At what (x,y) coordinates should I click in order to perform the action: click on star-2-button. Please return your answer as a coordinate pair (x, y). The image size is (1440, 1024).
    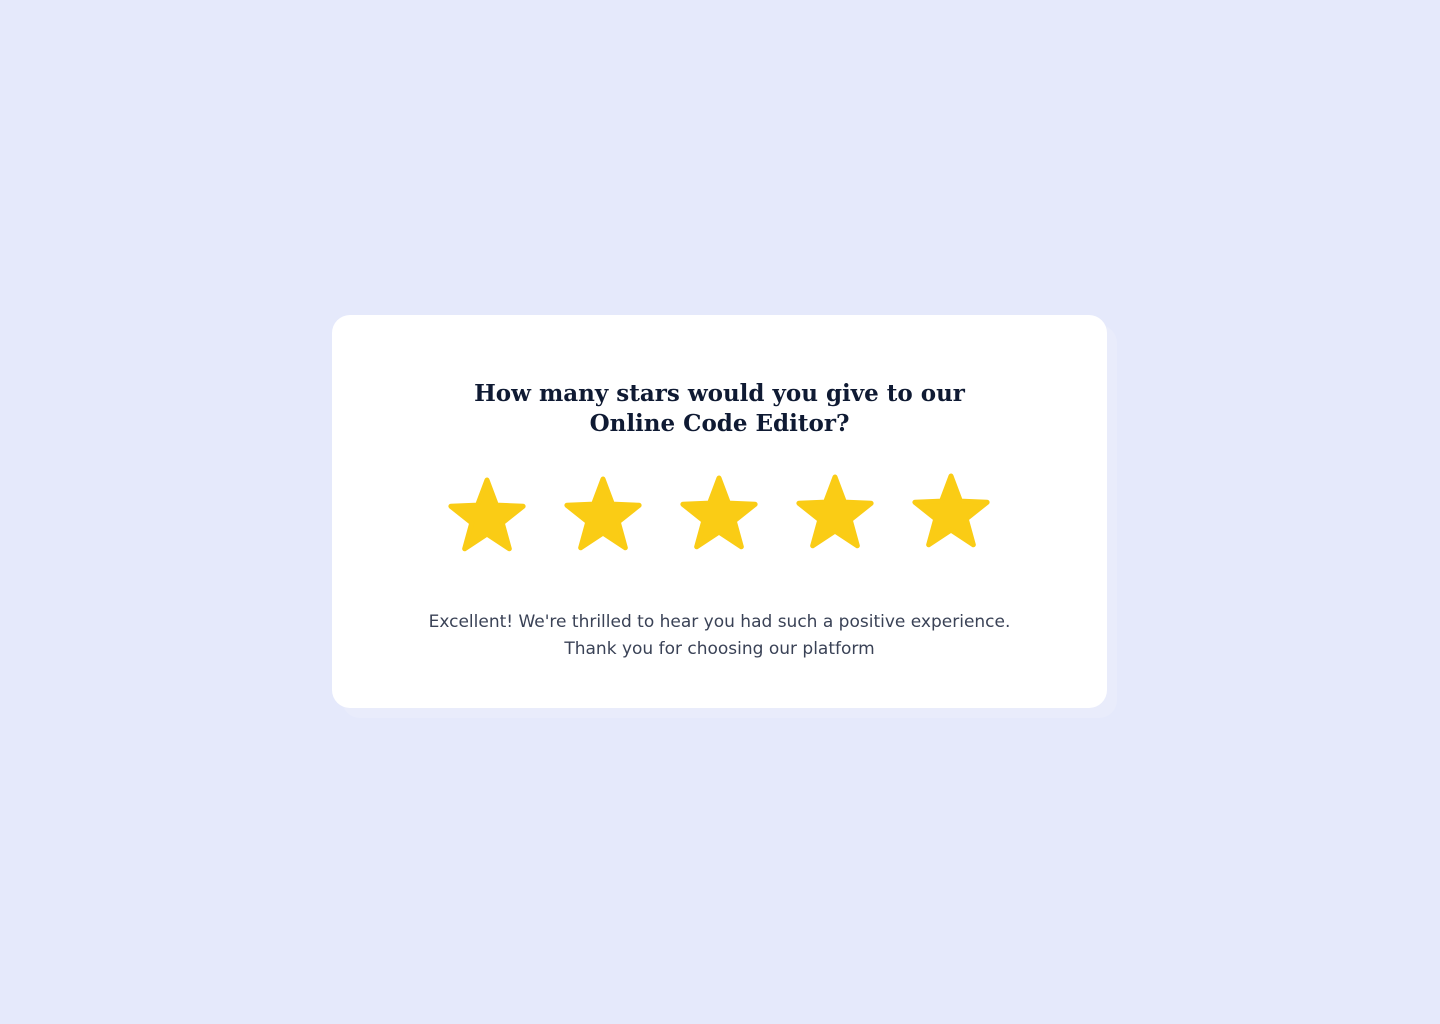
    Looking at the image, I should click on (603, 515).